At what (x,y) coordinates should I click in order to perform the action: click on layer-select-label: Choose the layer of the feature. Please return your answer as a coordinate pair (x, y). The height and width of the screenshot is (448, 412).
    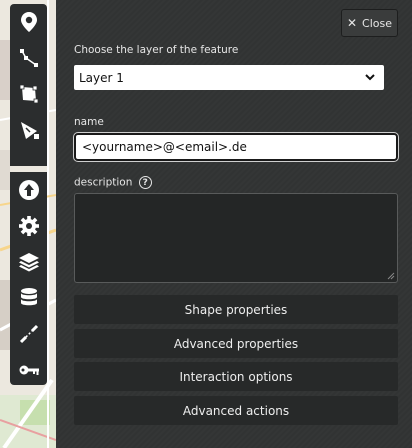
    Looking at the image, I should click on (156, 50).